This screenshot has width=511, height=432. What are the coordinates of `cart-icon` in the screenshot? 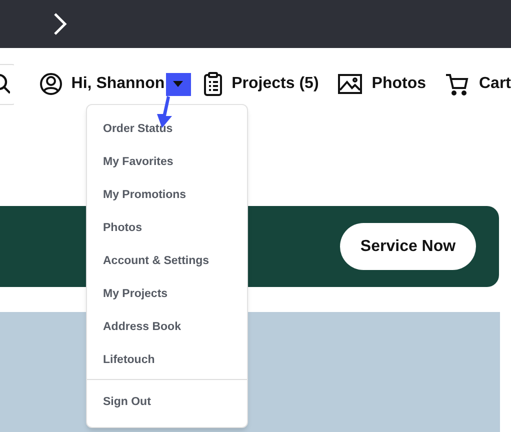 It's located at (456, 84).